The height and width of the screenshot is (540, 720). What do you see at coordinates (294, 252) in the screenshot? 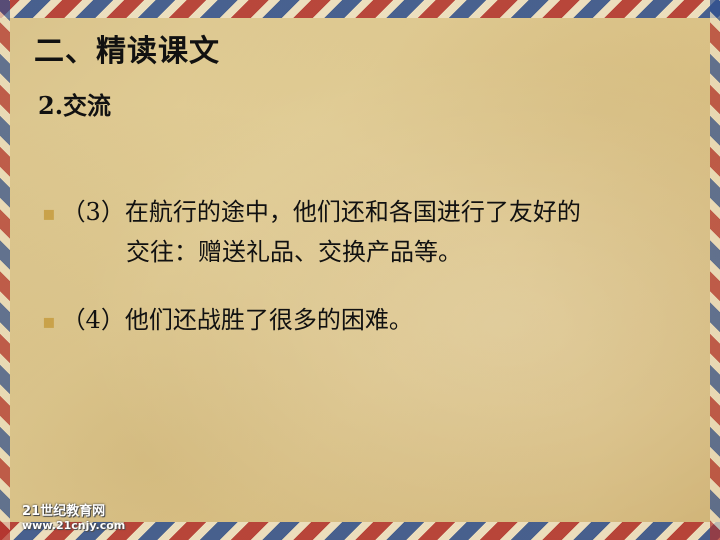
I see `paragraph-3-line-2: 交往：赠送礼品、交换产品等。` at bounding box center [294, 252].